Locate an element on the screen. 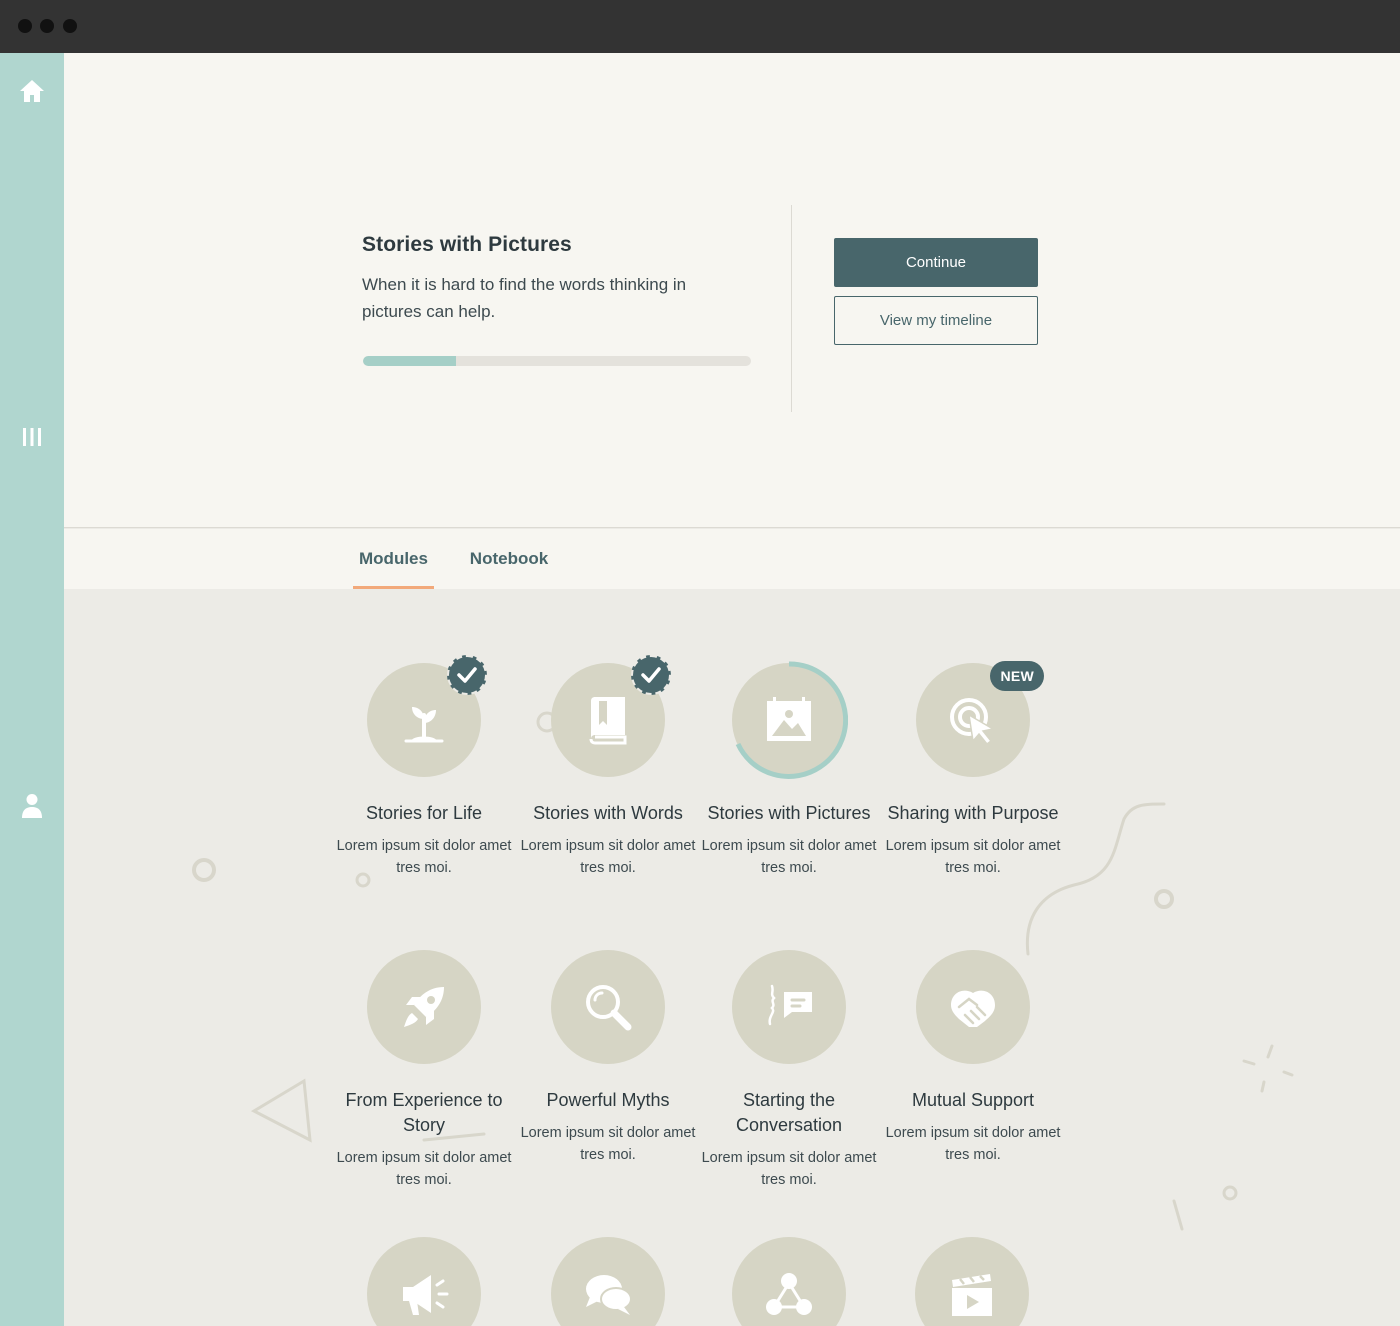 The image size is (1400, 1326). target-cursor-icon is located at coordinates (973, 721).